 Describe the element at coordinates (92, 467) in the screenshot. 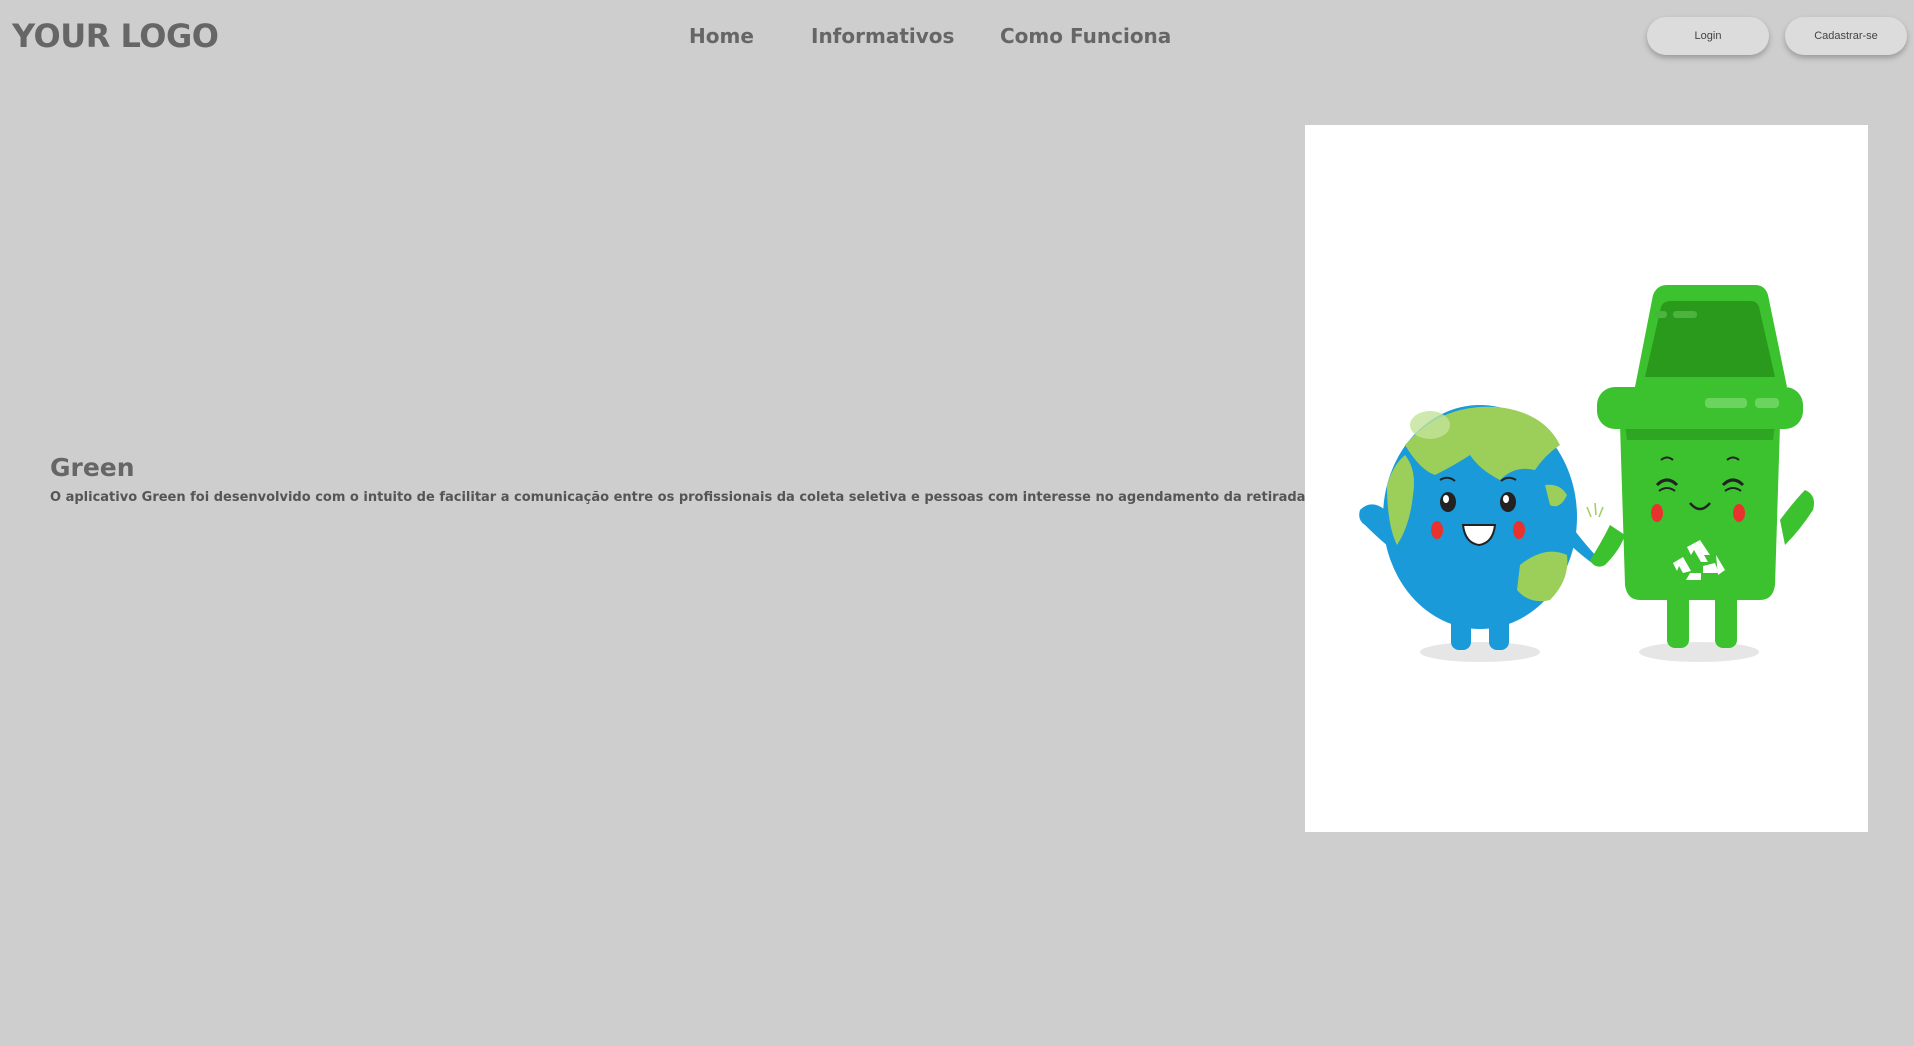

I see `hero-title: Green` at that location.